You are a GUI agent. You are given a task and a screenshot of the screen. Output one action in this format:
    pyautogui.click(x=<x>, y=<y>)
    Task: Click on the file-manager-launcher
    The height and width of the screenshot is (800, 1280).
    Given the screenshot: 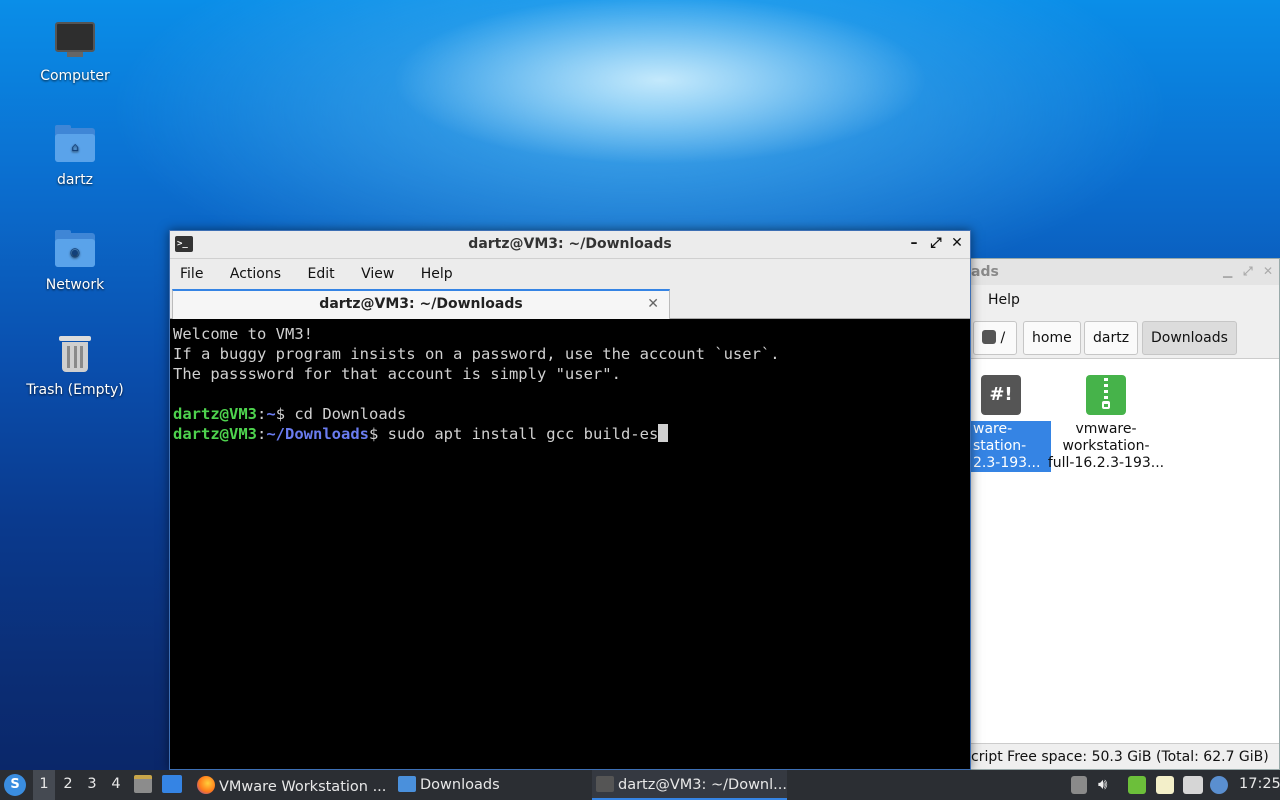 What is the action you would take?
    pyautogui.click(x=144, y=785)
    